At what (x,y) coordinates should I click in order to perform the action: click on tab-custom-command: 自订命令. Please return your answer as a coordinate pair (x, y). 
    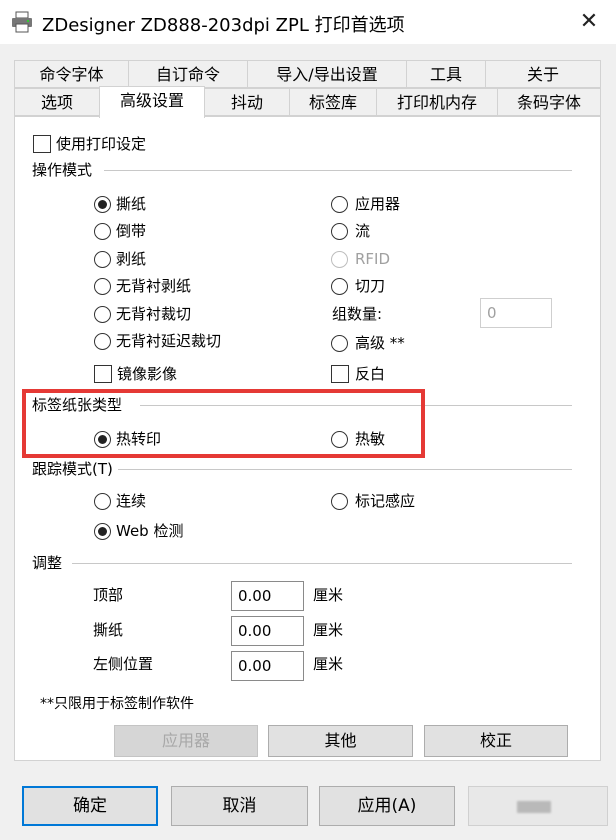
    Looking at the image, I should click on (188, 74).